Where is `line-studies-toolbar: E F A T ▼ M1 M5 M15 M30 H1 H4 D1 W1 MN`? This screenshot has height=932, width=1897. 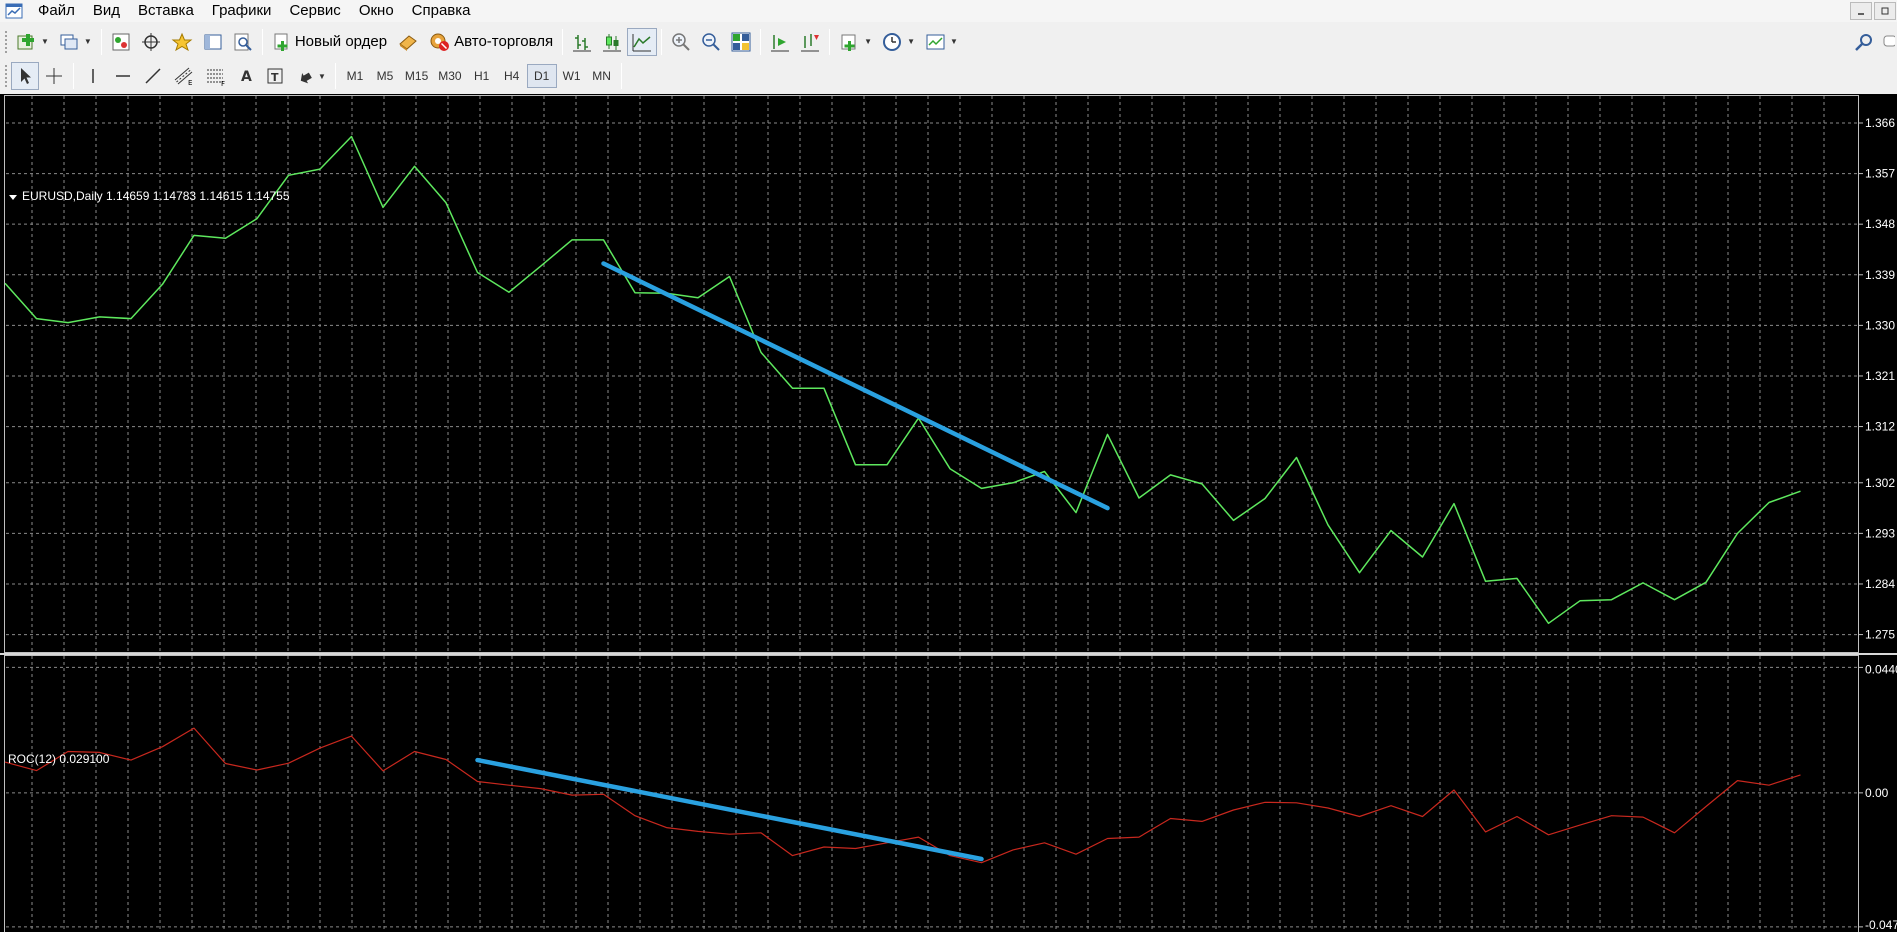 line-studies-toolbar: E F A T ▼ M1 M5 M15 M30 H1 H4 D1 W1 MN is located at coordinates (948, 76).